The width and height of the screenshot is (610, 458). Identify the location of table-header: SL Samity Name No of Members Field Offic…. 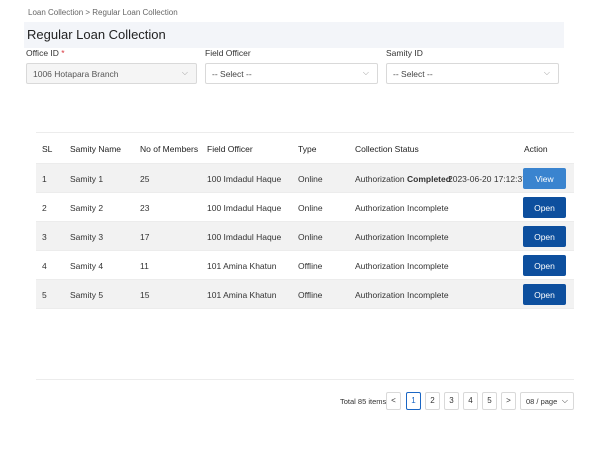
(305, 148).